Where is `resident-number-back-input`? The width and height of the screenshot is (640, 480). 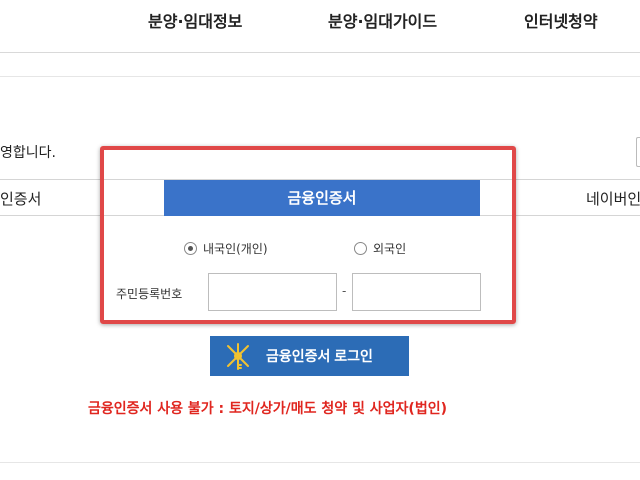 resident-number-back-input is located at coordinates (416, 292).